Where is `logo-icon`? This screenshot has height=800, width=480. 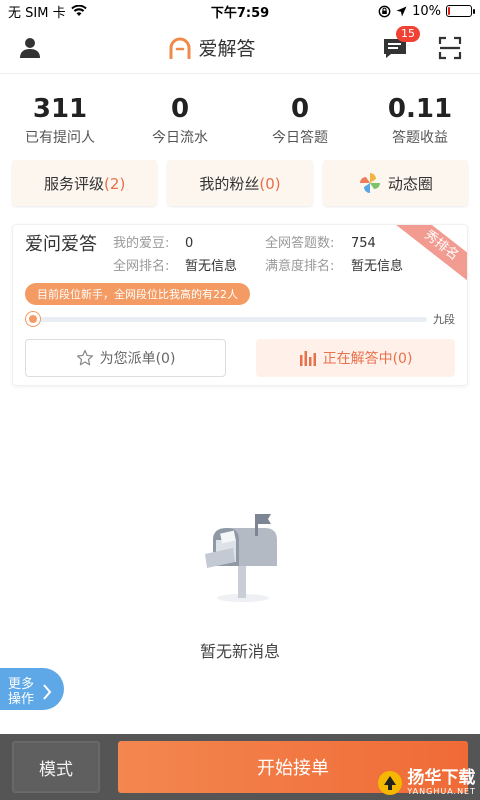 logo-icon is located at coordinates (180, 48).